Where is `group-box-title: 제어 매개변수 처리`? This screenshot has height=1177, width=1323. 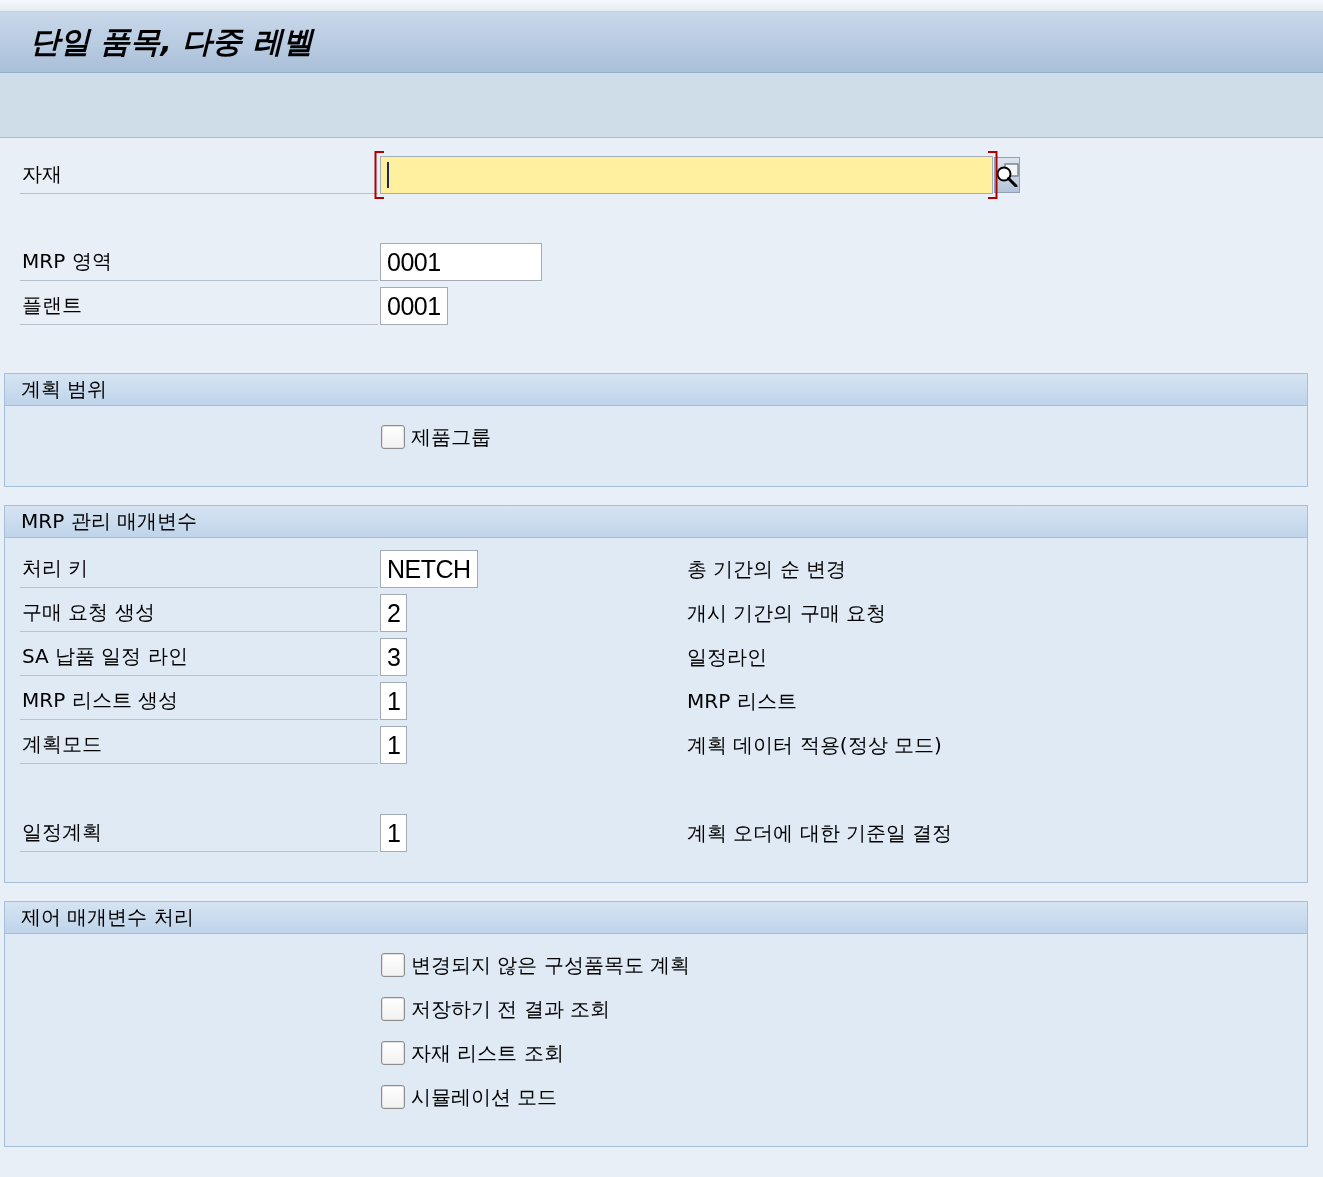 group-box-title: 제어 매개변수 처리 is located at coordinates (107, 917).